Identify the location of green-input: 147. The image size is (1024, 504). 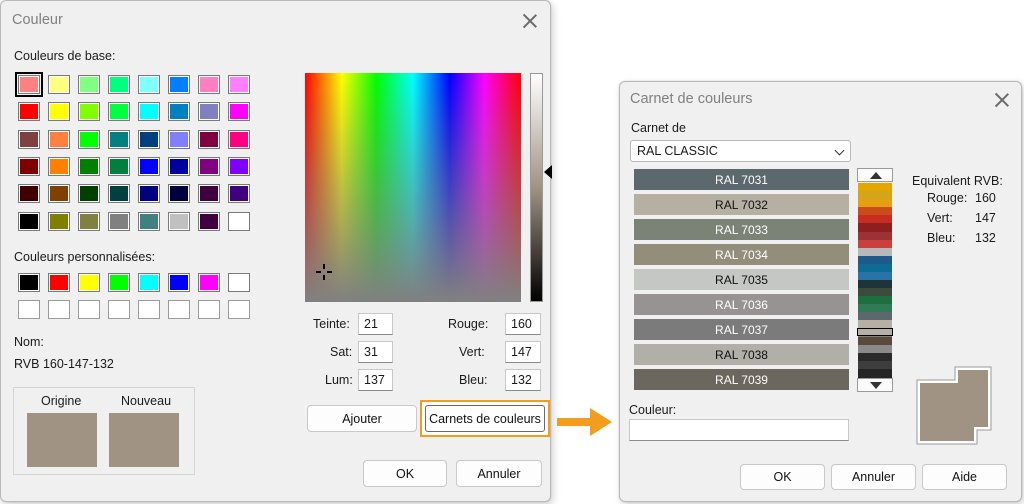
(523, 352).